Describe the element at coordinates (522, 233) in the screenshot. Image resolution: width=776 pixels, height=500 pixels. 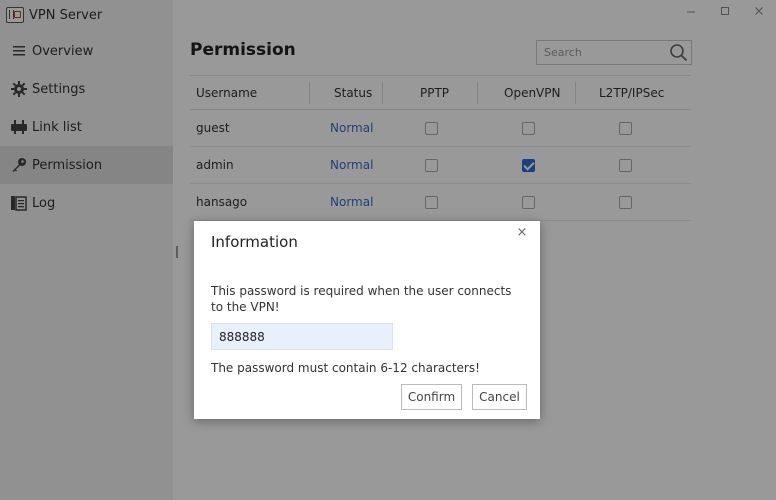
I see `close-icon: ×` at that location.